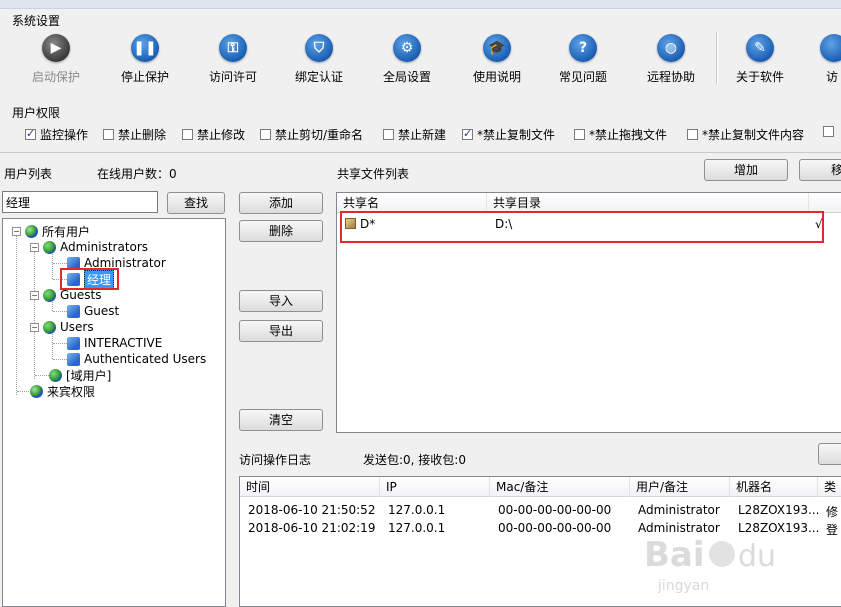 The height and width of the screenshot is (607, 841). Describe the element at coordinates (412, 203) in the screenshot. I see `column-header-share-name: 共享名` at that location.